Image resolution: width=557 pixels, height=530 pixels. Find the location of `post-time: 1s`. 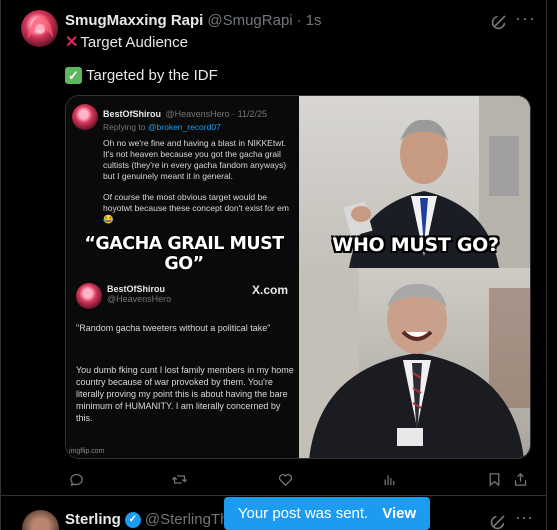

post-time: 1s is located at coordinates (314, 20).